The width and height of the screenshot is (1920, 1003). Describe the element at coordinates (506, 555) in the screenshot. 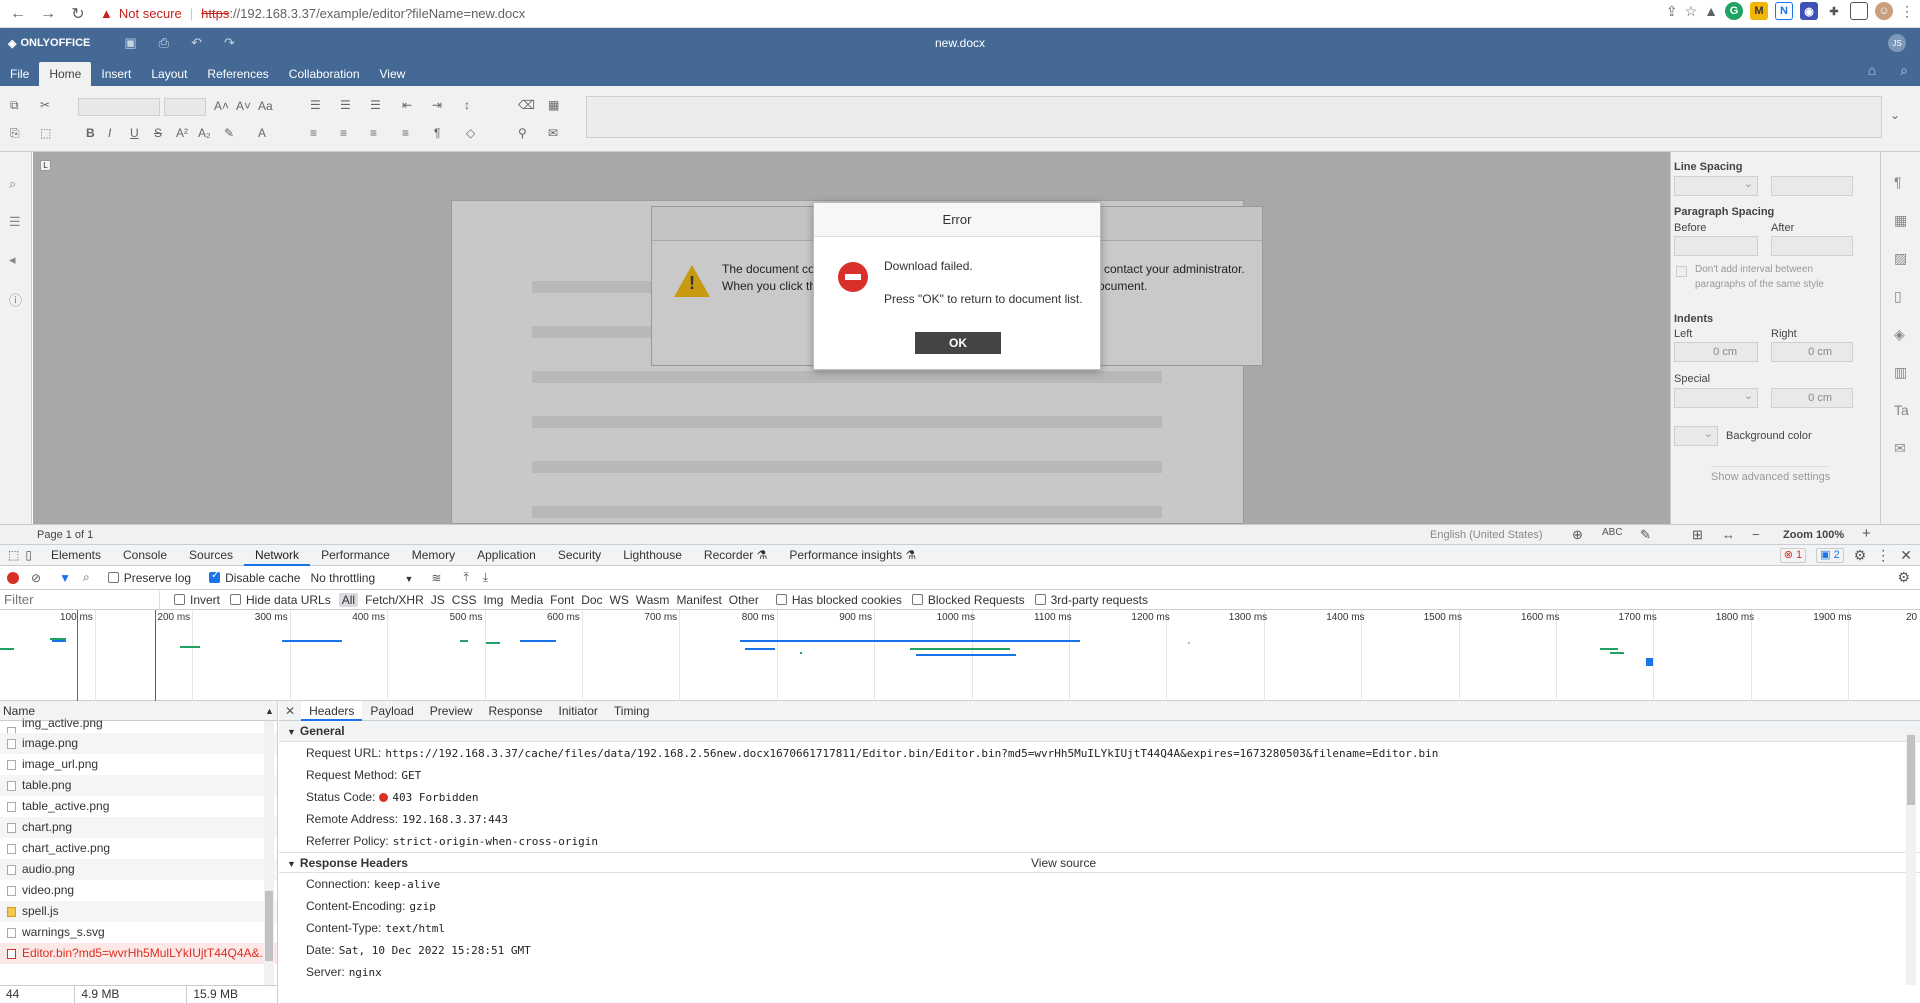

I see `devtools-tab-application: Application` at that location.